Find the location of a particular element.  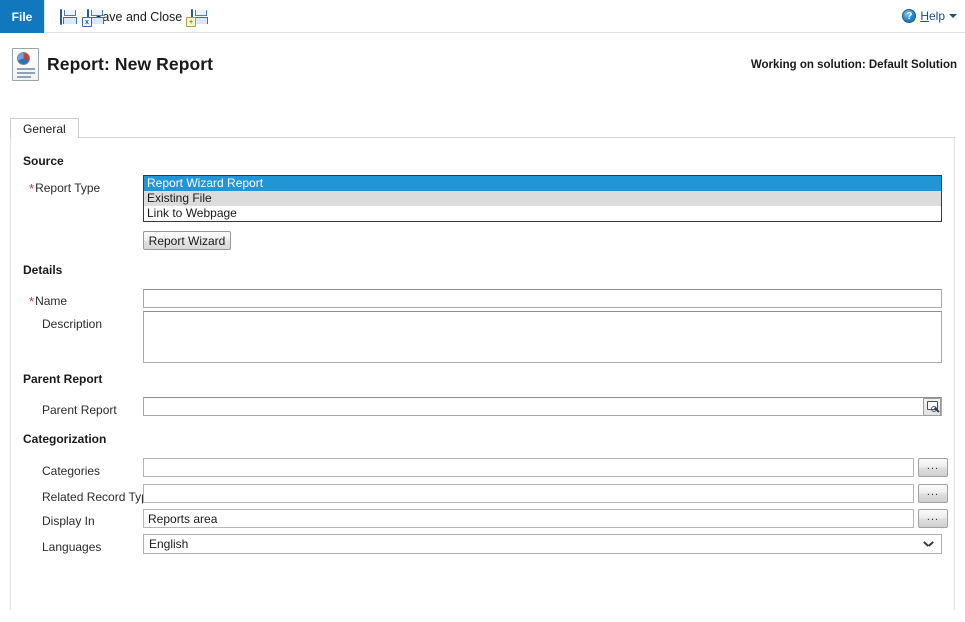

name-label: *Name is located at coordinates (48, 301).